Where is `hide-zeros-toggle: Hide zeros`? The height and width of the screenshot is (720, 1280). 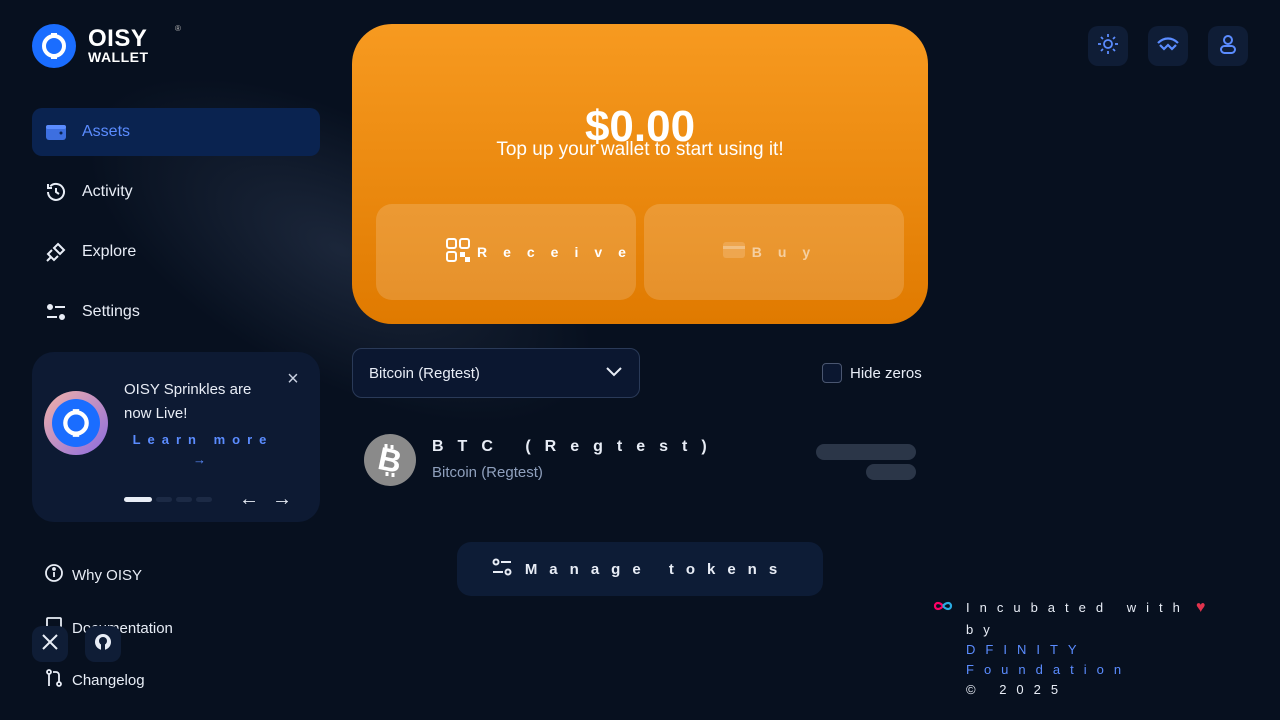 hide-zeros-toggle: Hide zeros is located at coordinates (872, 373).